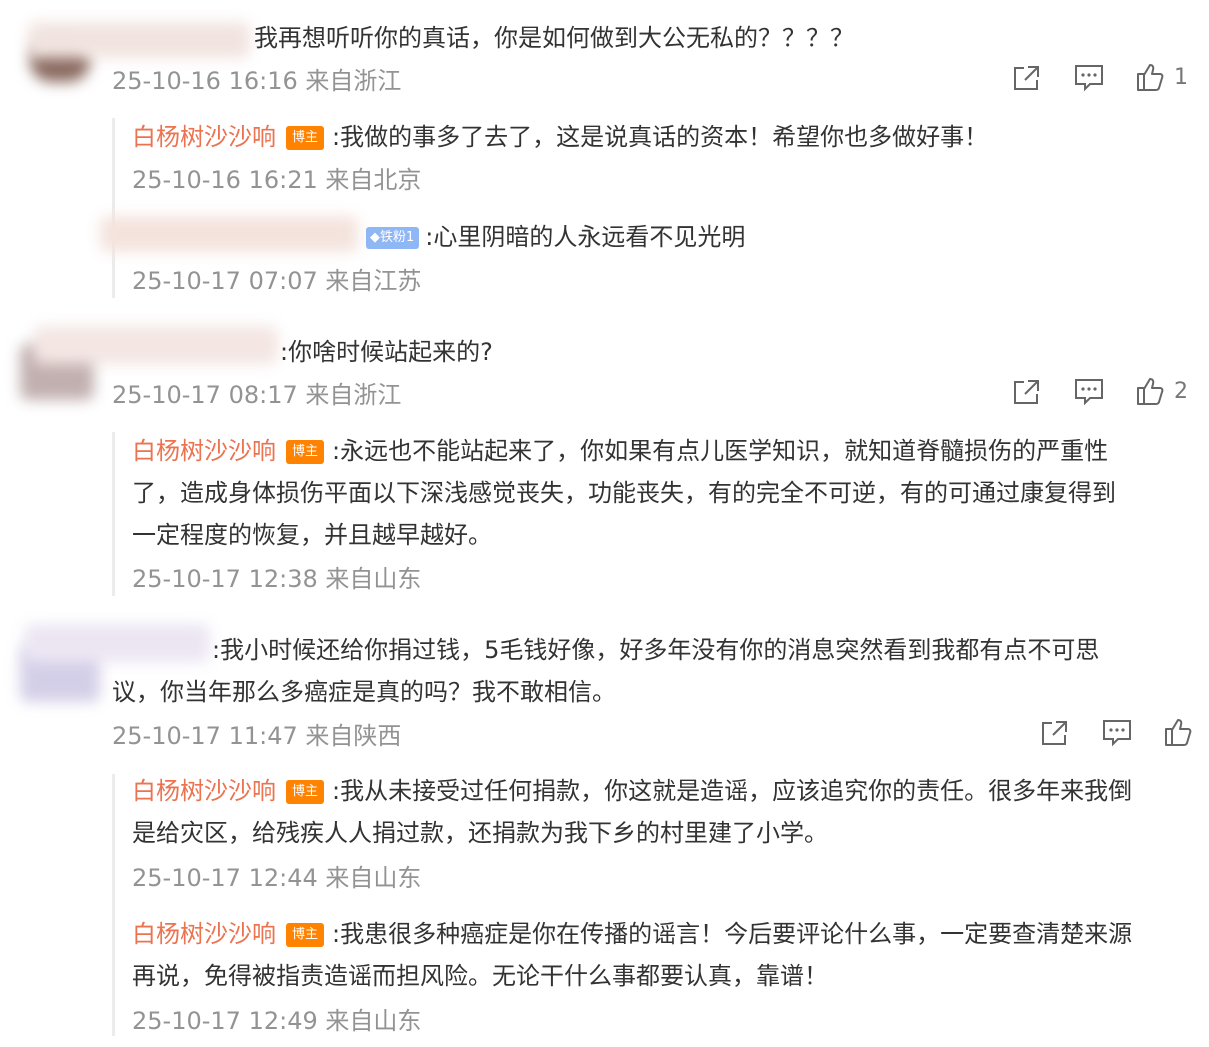 This screenshot has height=1047, width=1209. What do you see at coordinates (1181, 391) in the screenshot?
I see `like-count: 2` at bounding box center [1181, 391].